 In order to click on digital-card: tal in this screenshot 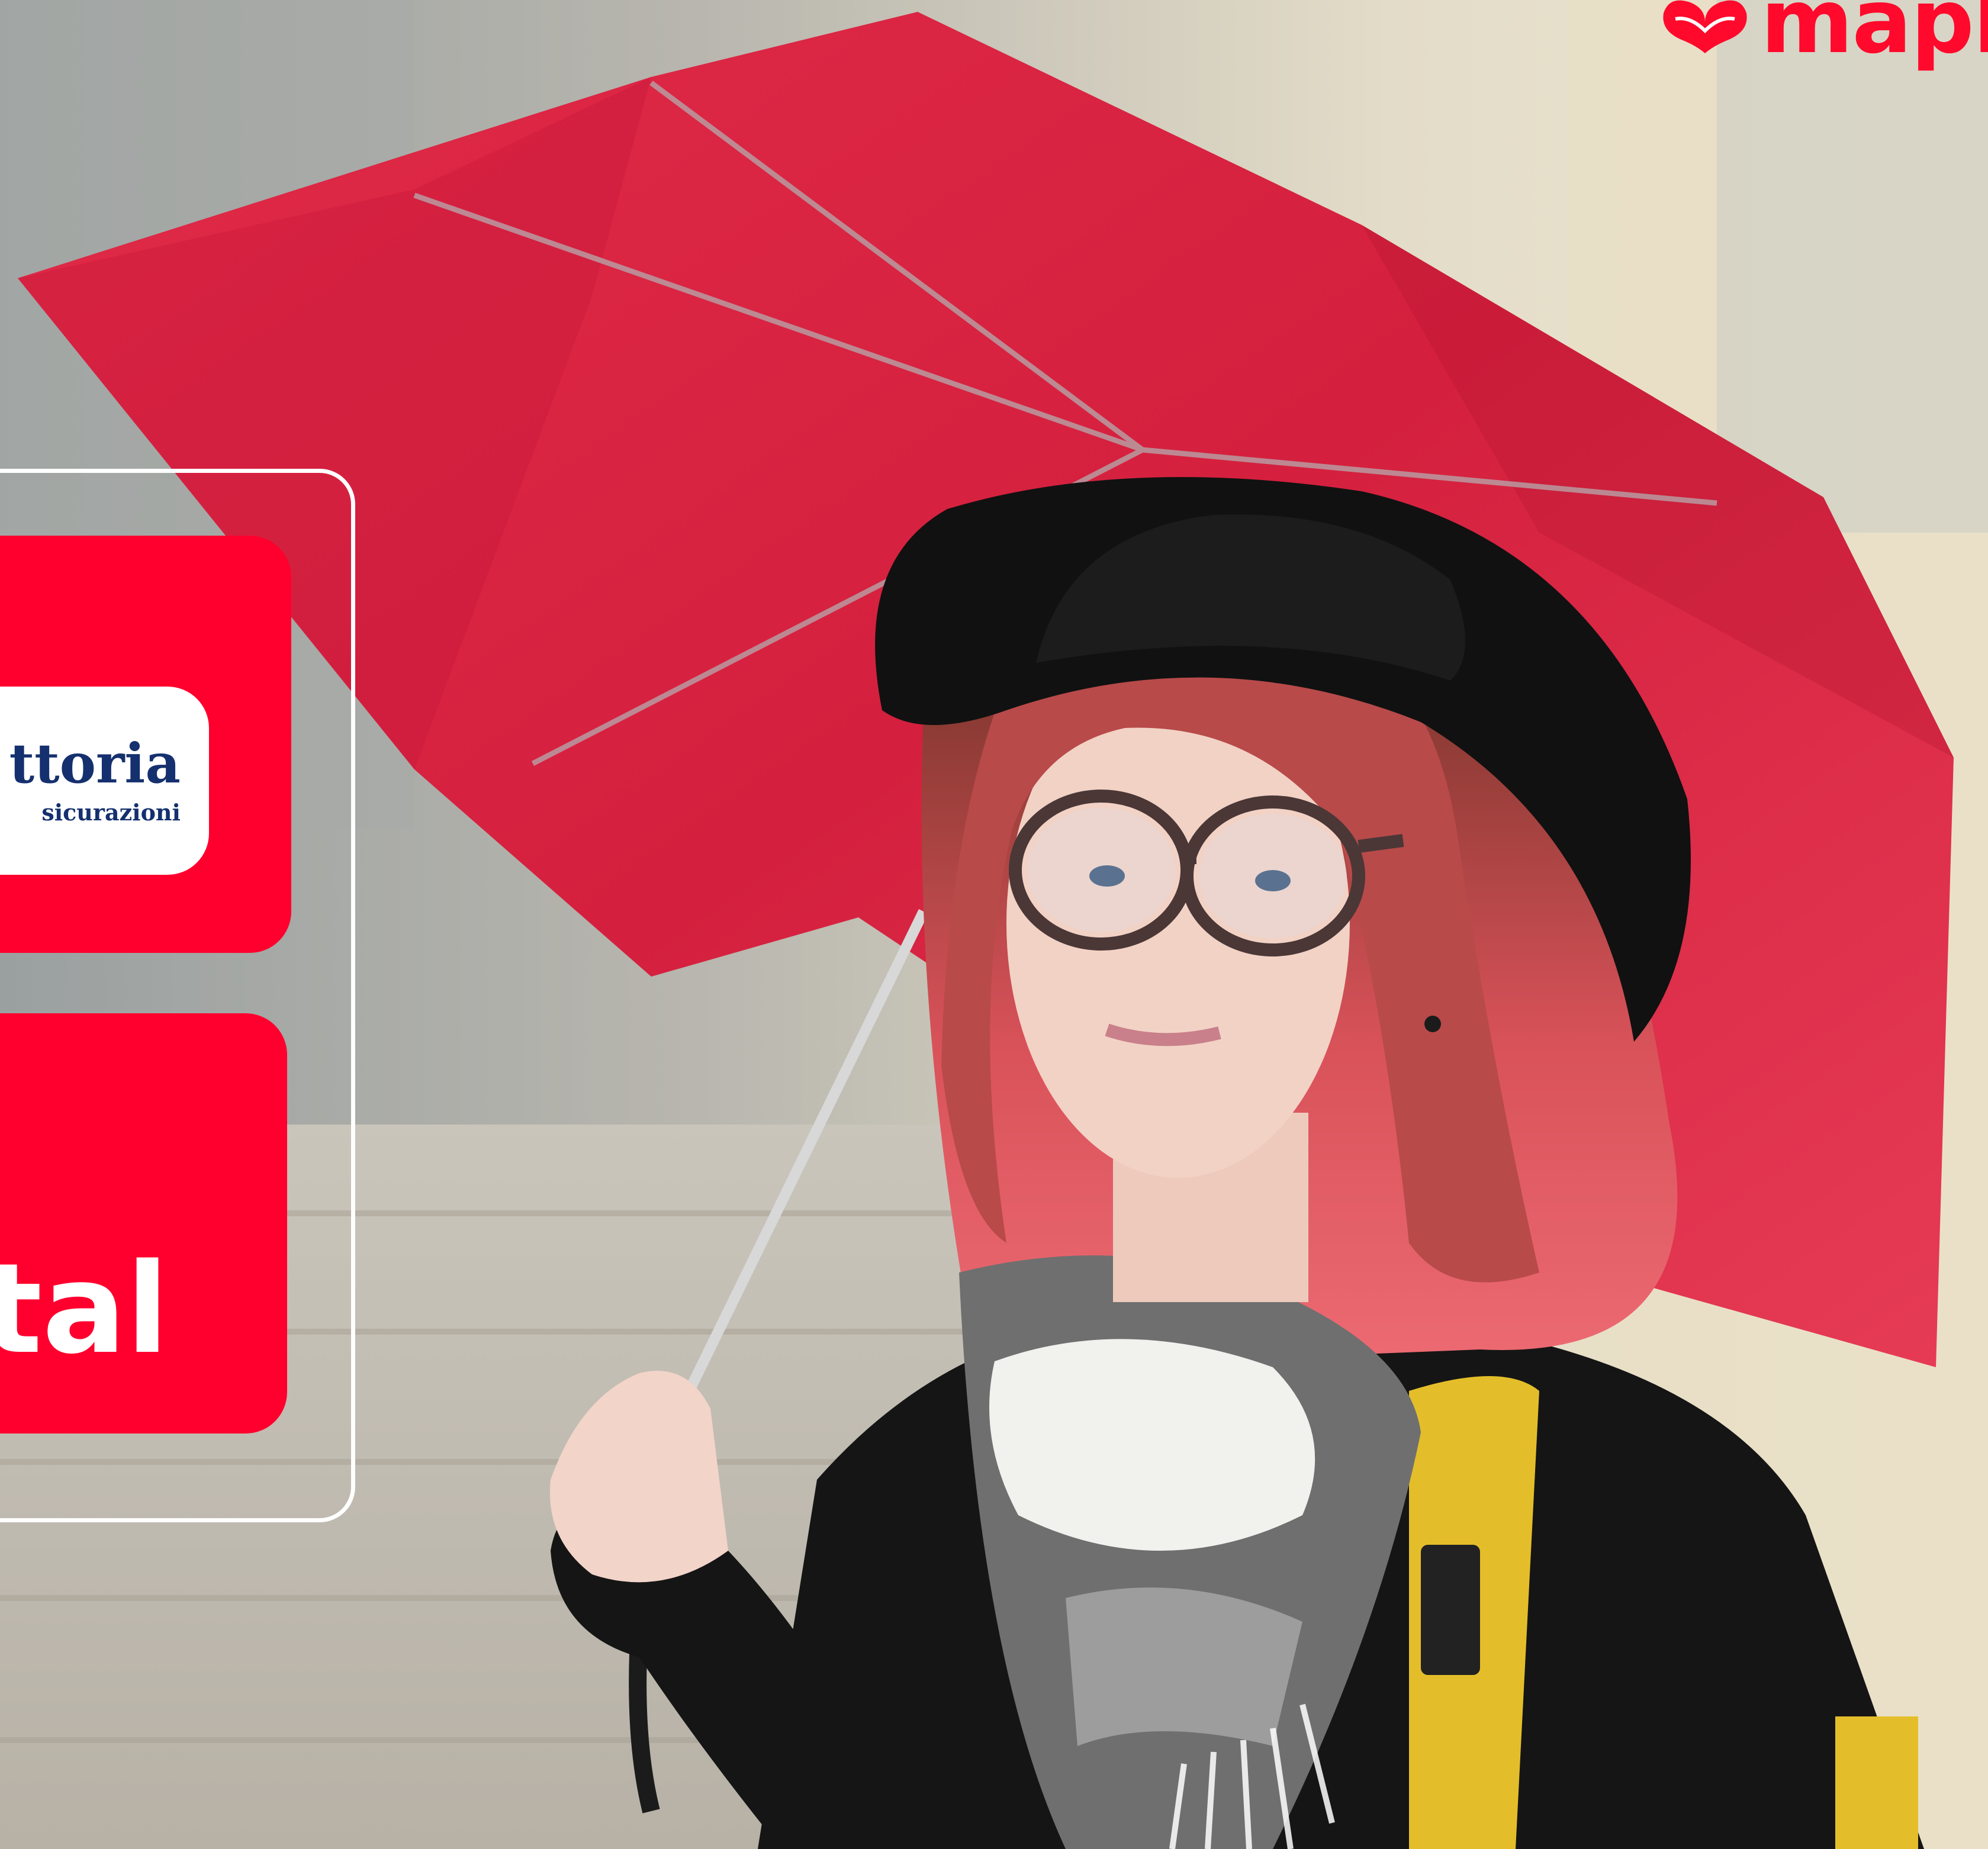, I will do `click(143, 1223)`.